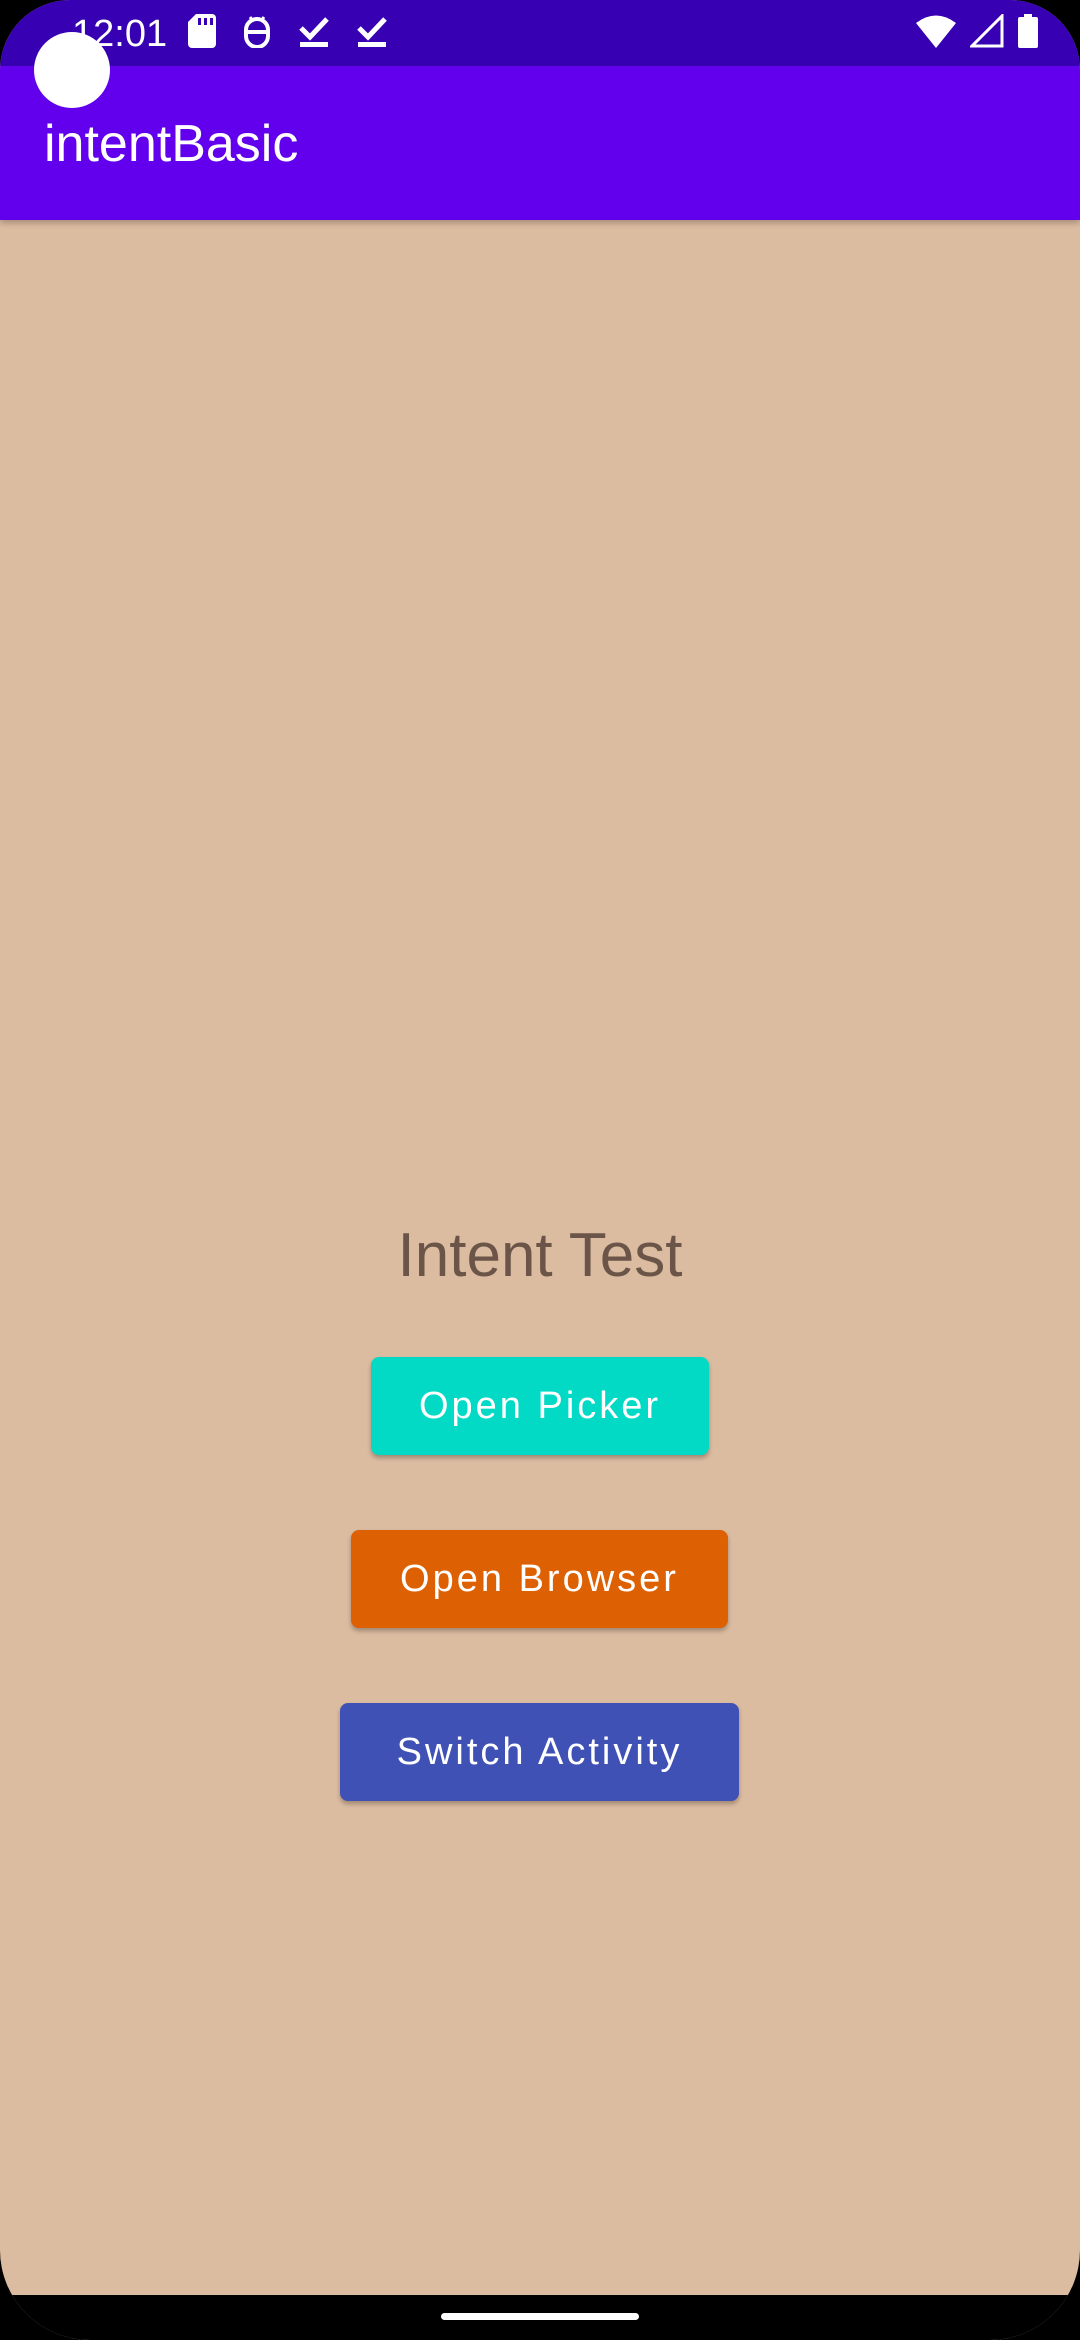 This screenshot has height=2340, width=1080. Describe the element at coordinates (540, 143) in the screenshot. I see `app-bar: intentBasic` at that location.